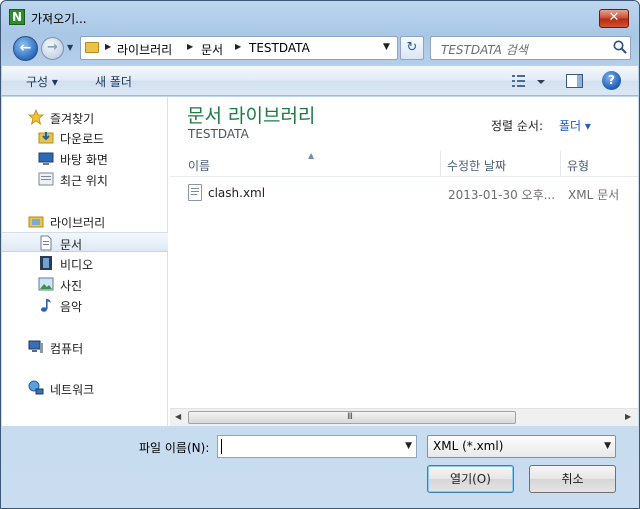  What do you see at coordinates (17, 17) in the screenshot?
I see `app-icon: N` at bounding box center [17, 17].